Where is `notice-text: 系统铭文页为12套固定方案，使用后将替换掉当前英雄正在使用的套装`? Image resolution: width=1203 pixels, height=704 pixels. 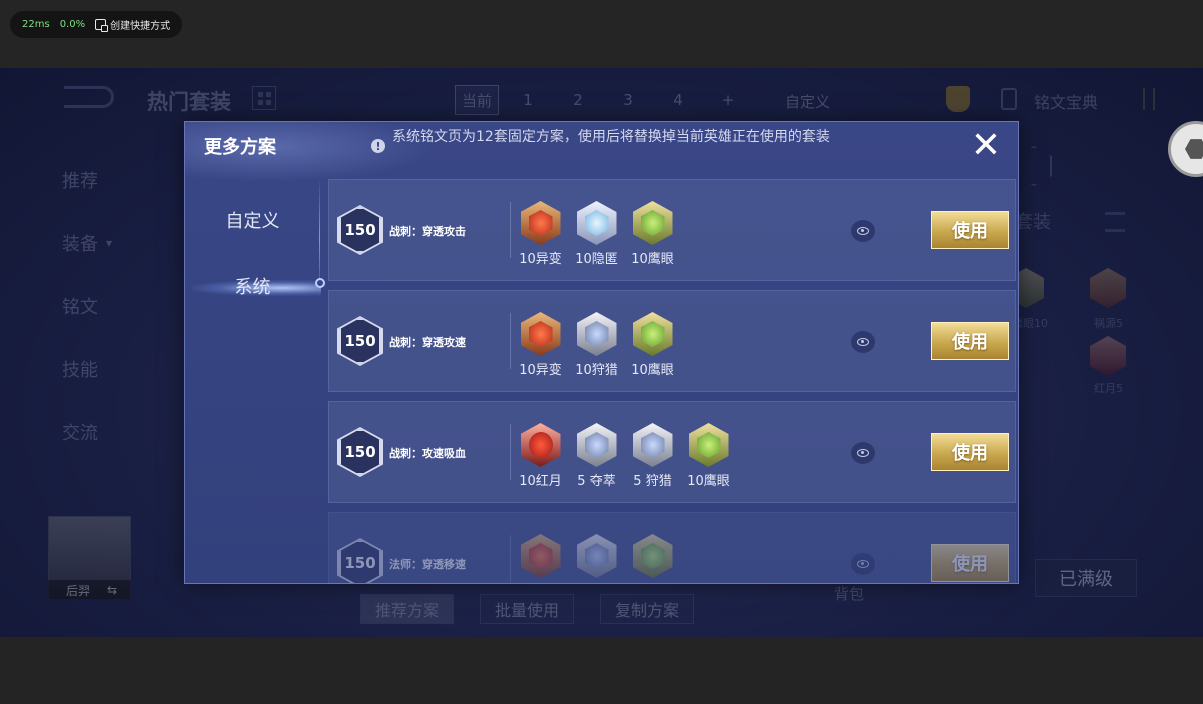 notice-text: 系统铭文页为12套固定方案，使用后将替换掉当前英雄正在使用的套装 is located at coordinates (611, 137).